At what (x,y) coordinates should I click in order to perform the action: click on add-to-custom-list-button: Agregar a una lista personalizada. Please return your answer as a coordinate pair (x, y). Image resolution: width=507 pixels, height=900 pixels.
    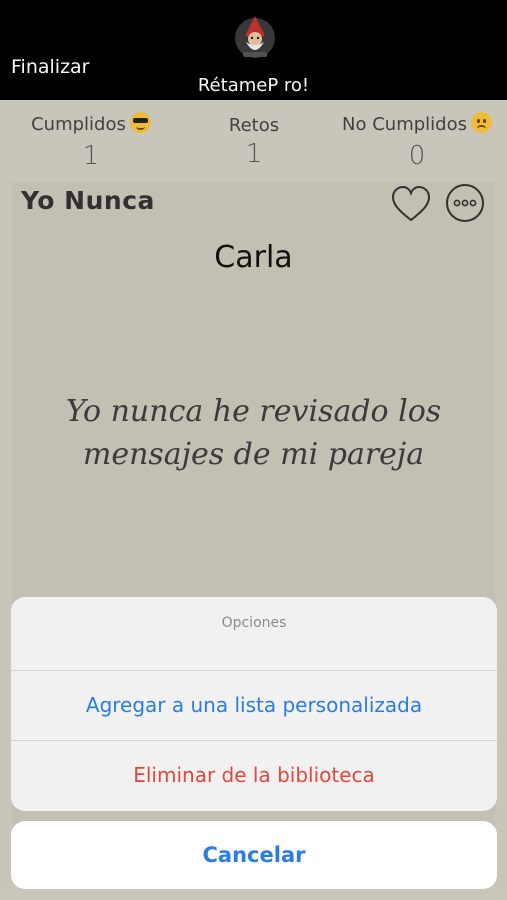
    Looking at the image, I should click on (254, 706).